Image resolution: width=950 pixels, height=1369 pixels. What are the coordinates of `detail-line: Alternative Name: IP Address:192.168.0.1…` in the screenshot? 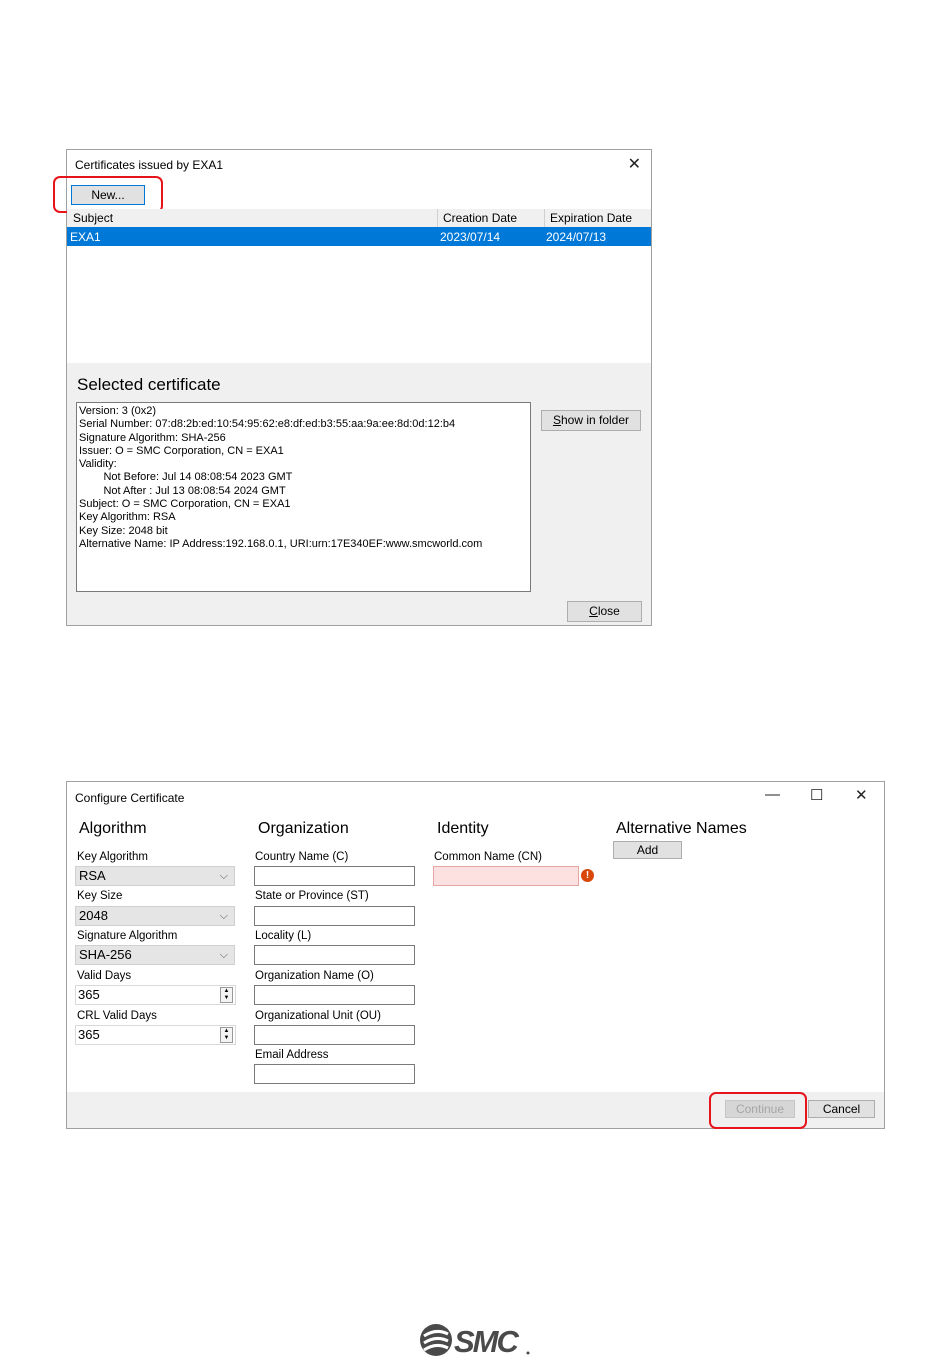 It's located at (281, 543).